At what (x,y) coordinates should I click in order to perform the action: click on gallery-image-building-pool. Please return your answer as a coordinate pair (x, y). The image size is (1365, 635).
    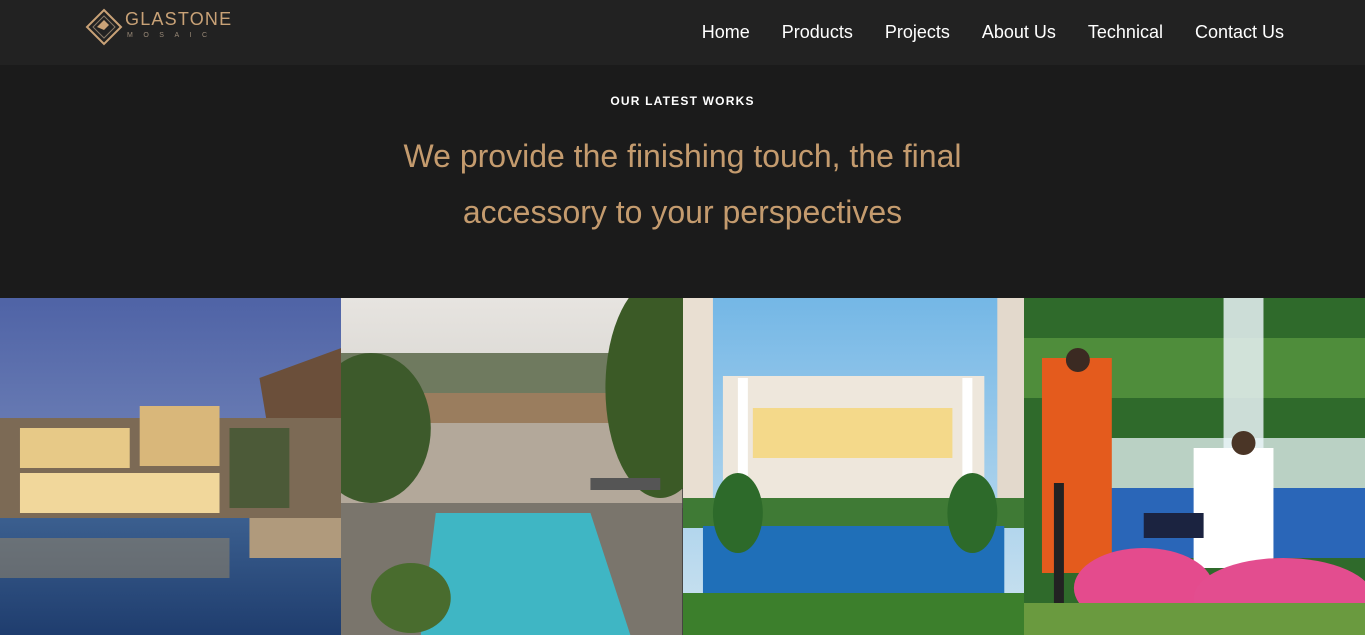
    Looking at the image, I should click on (853, 466).